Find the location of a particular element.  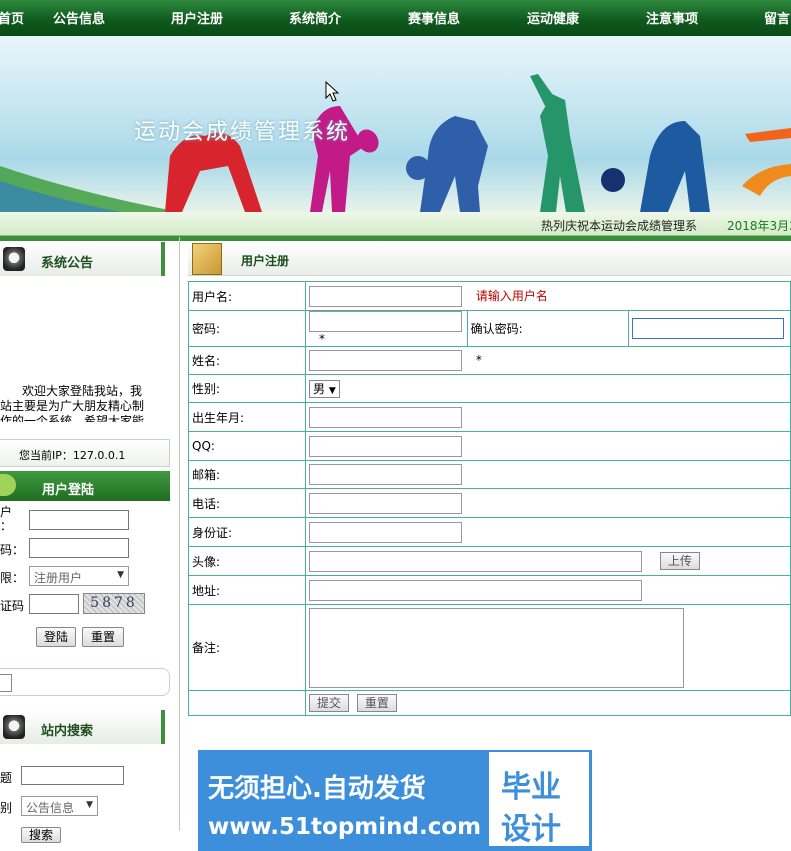

address-label: 地址: is located at coordinates (247, 590).